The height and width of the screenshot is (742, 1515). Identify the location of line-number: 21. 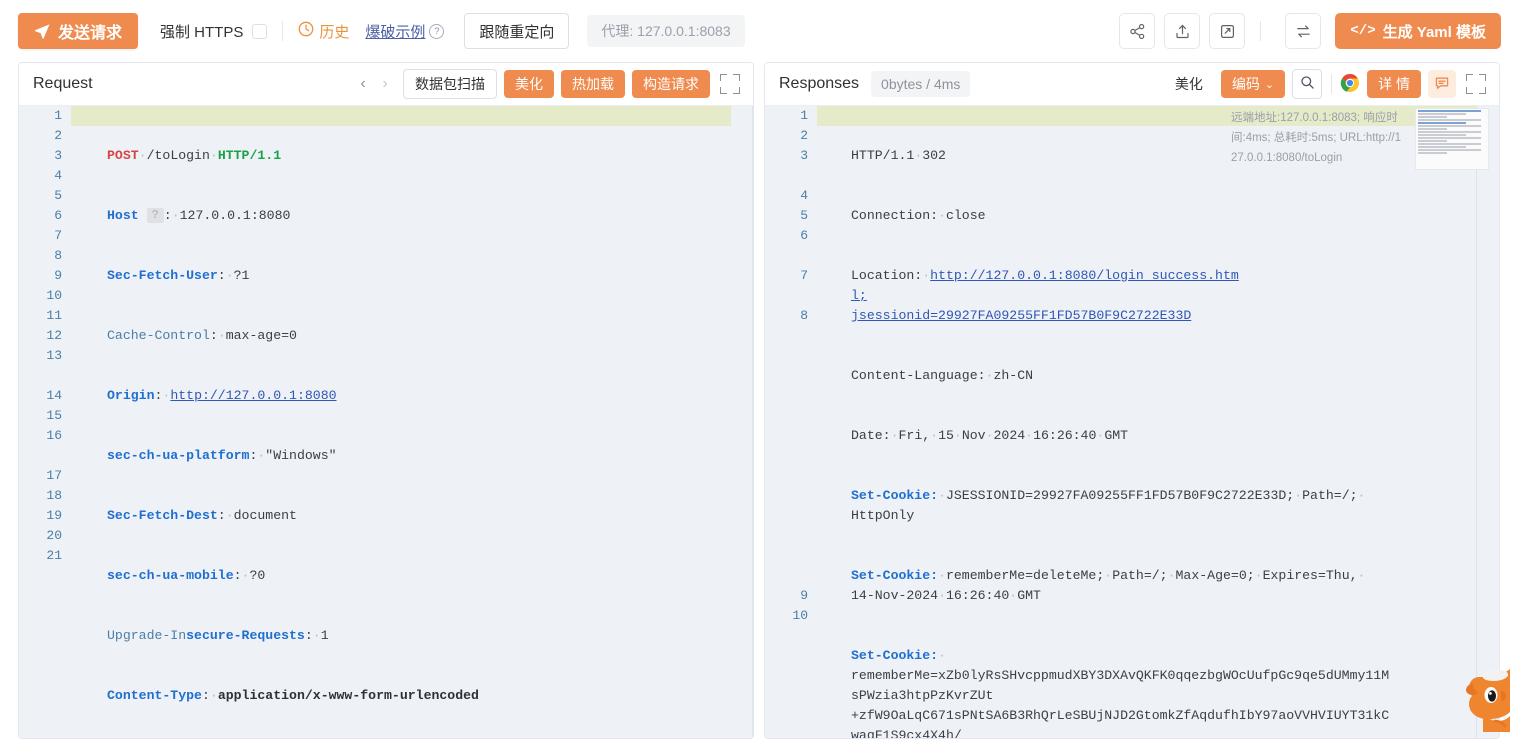
(54, 555).